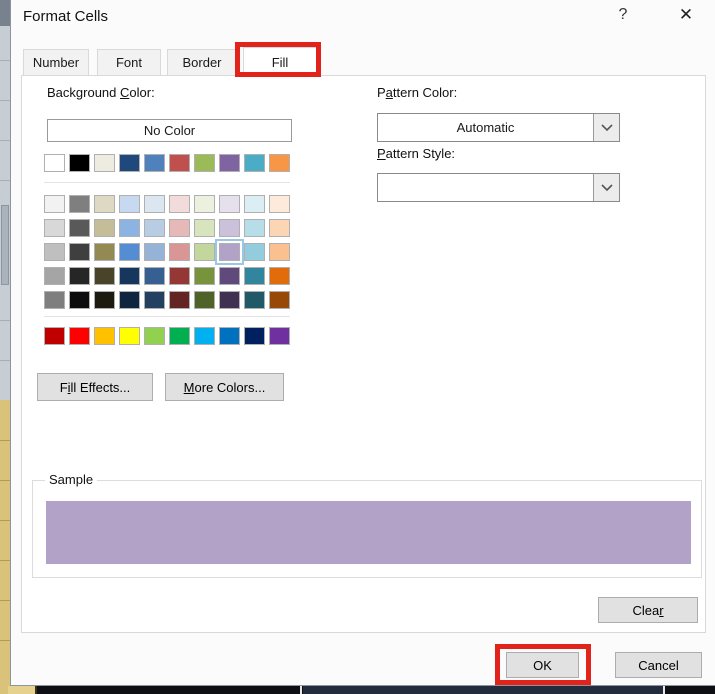  Describe the element at coordinates (542, 665) in the screenshot. I see `ok-button: OK` at that location.